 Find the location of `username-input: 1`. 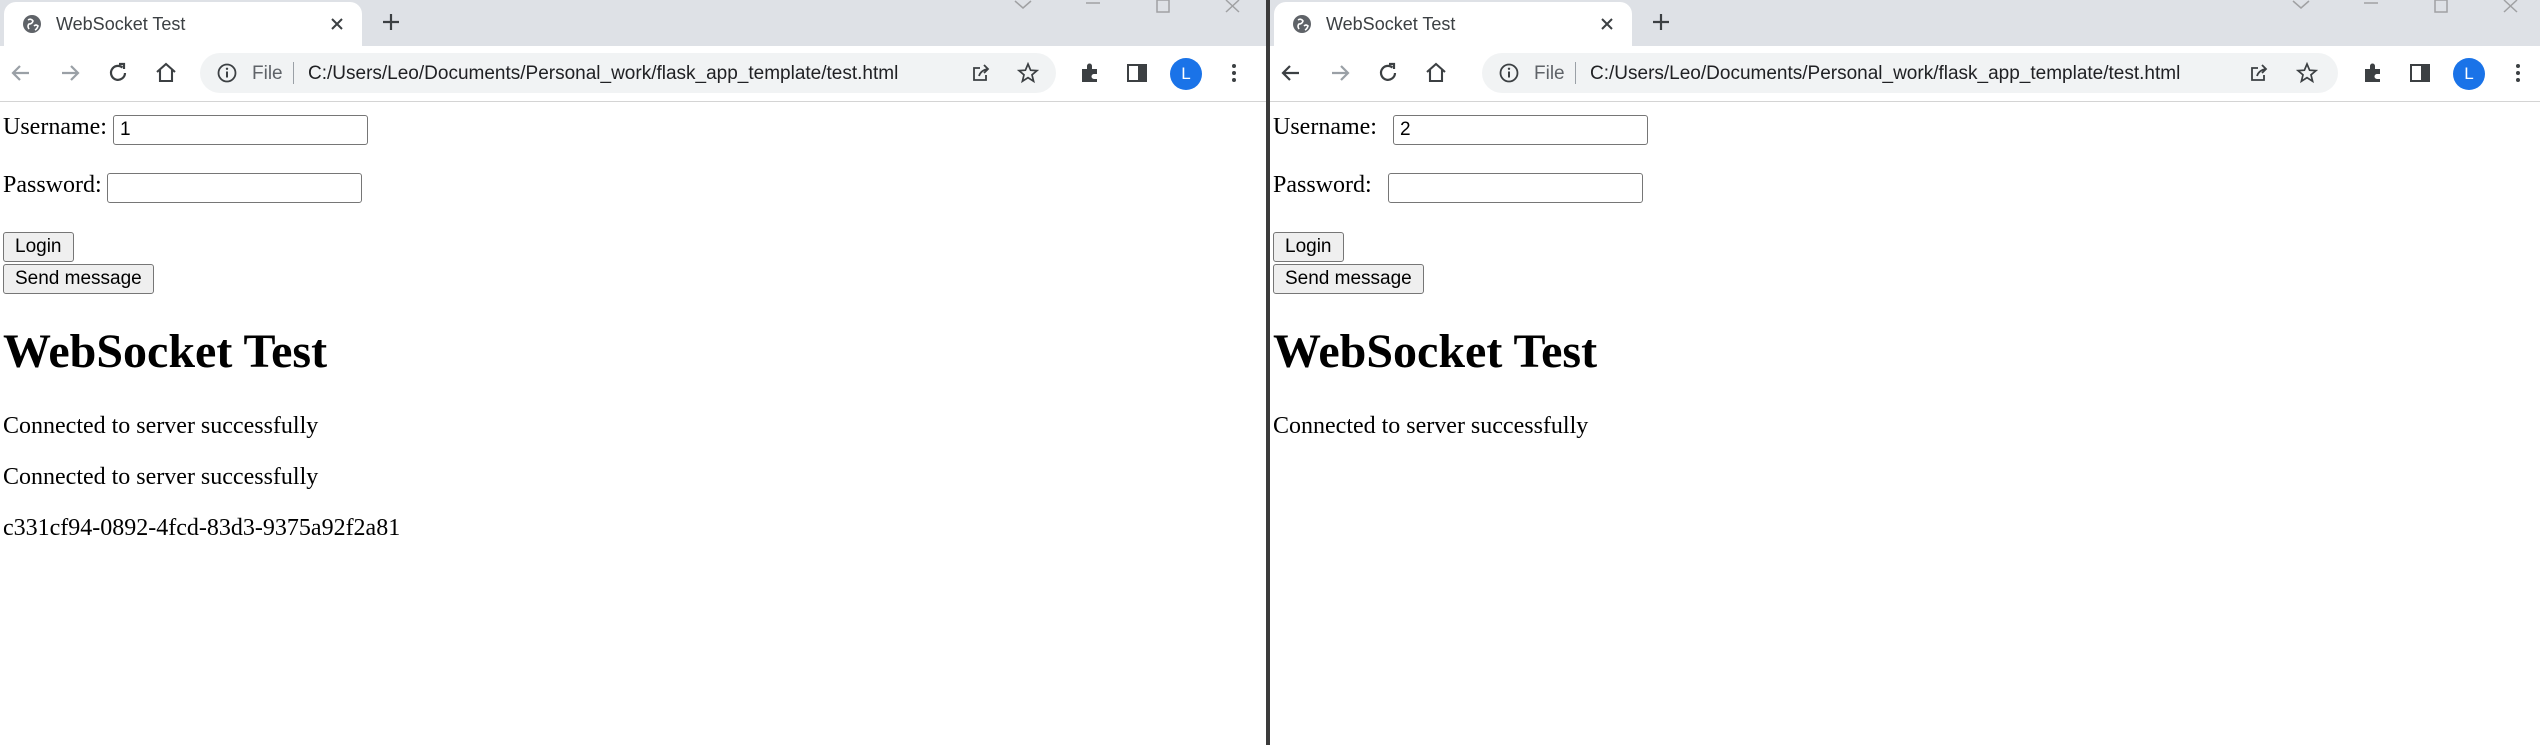

username-input: 1 is located at coordinates (240, 130).